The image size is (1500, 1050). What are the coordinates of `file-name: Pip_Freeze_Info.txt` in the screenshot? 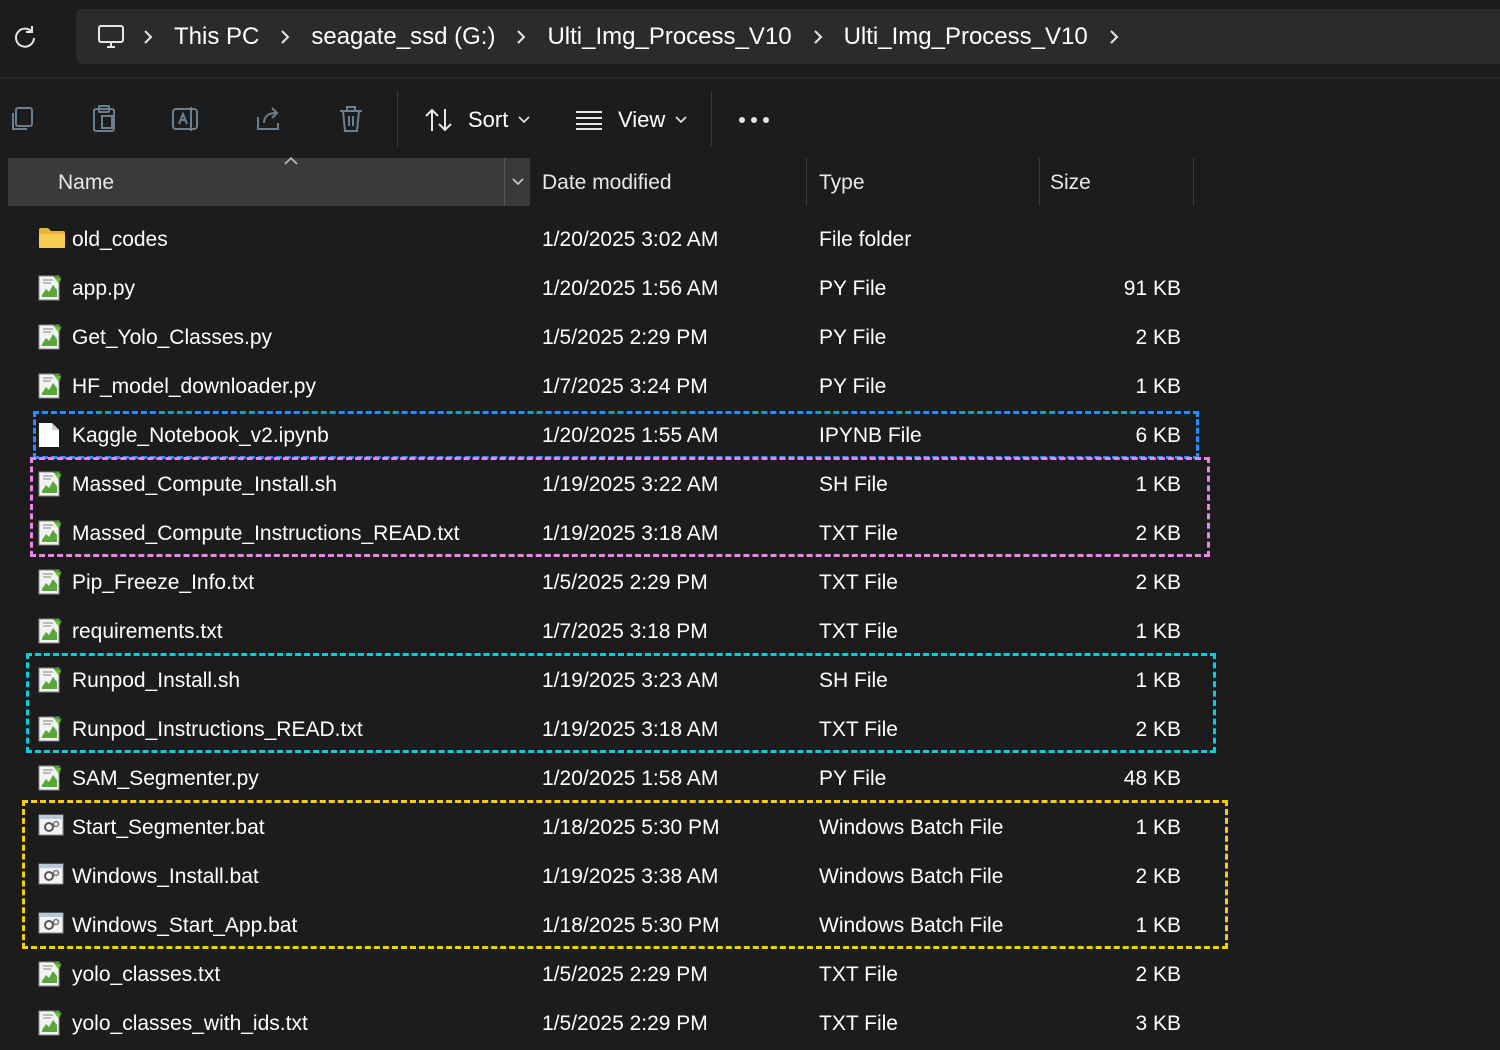 It's located at (163, 582).